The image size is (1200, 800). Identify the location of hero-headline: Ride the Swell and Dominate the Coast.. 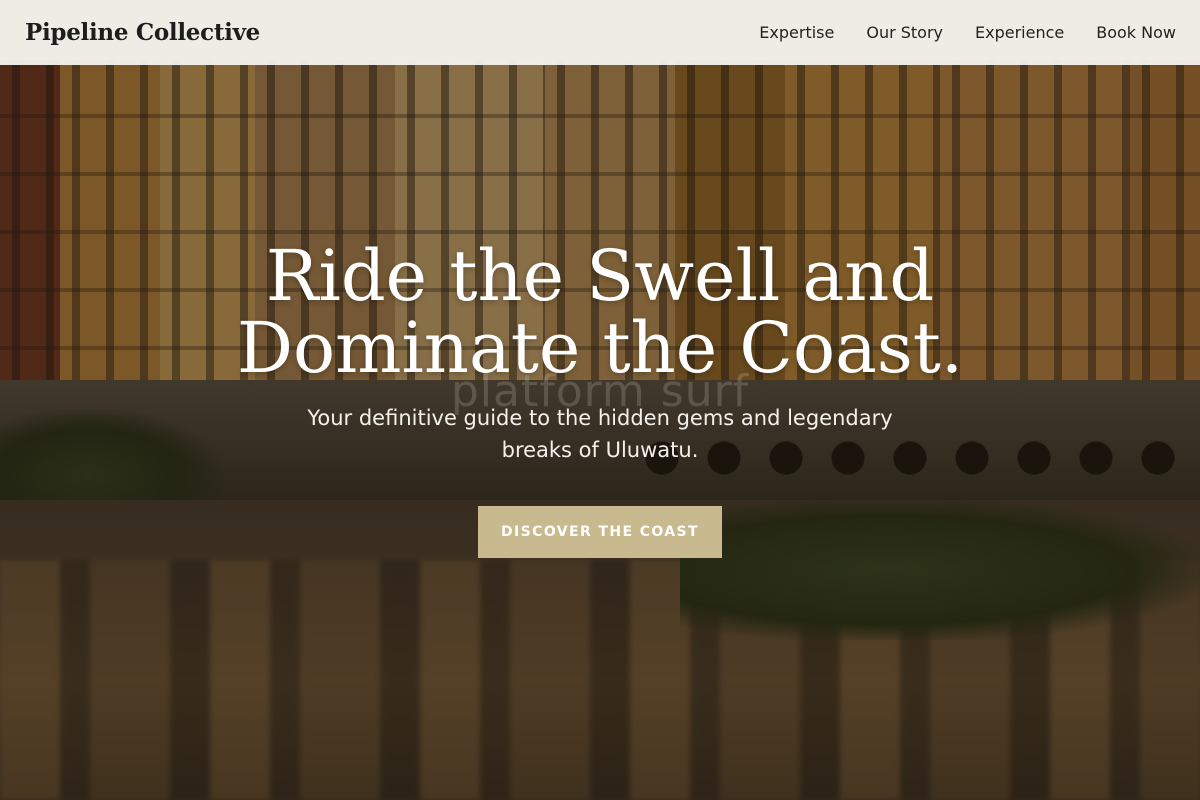
(600, 312).